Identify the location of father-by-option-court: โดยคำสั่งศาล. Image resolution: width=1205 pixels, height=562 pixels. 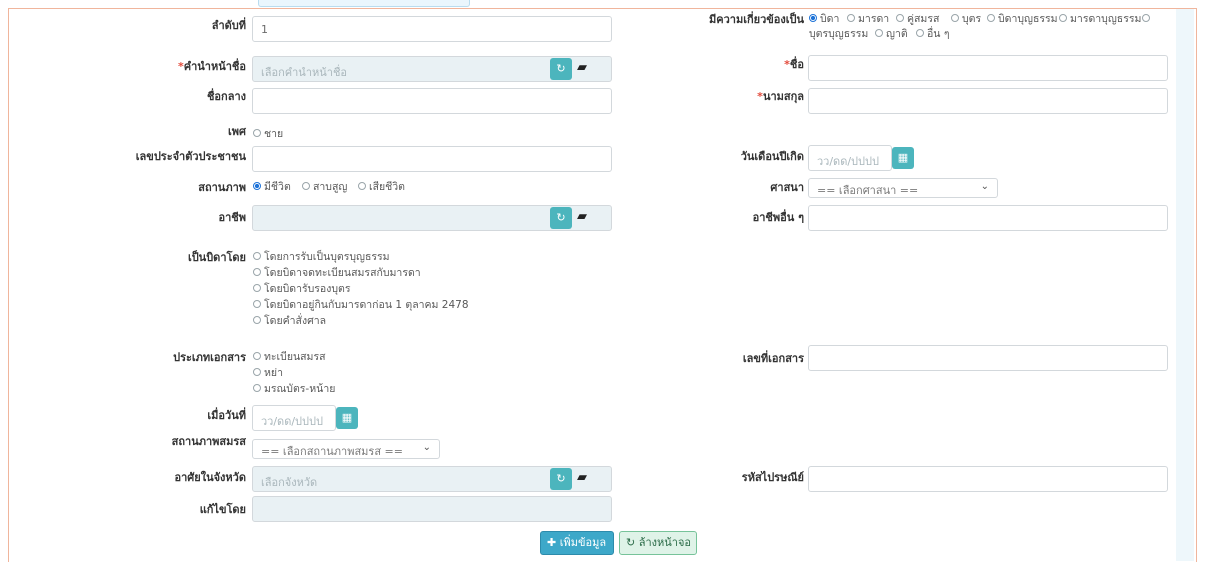
(289, 321).